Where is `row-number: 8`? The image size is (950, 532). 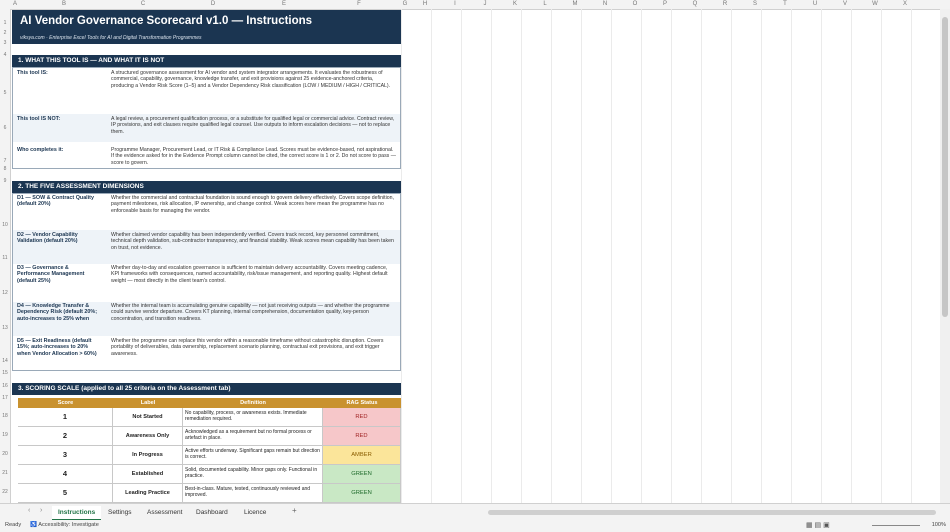 row-number: 8 is located at coordinates (5, 169).